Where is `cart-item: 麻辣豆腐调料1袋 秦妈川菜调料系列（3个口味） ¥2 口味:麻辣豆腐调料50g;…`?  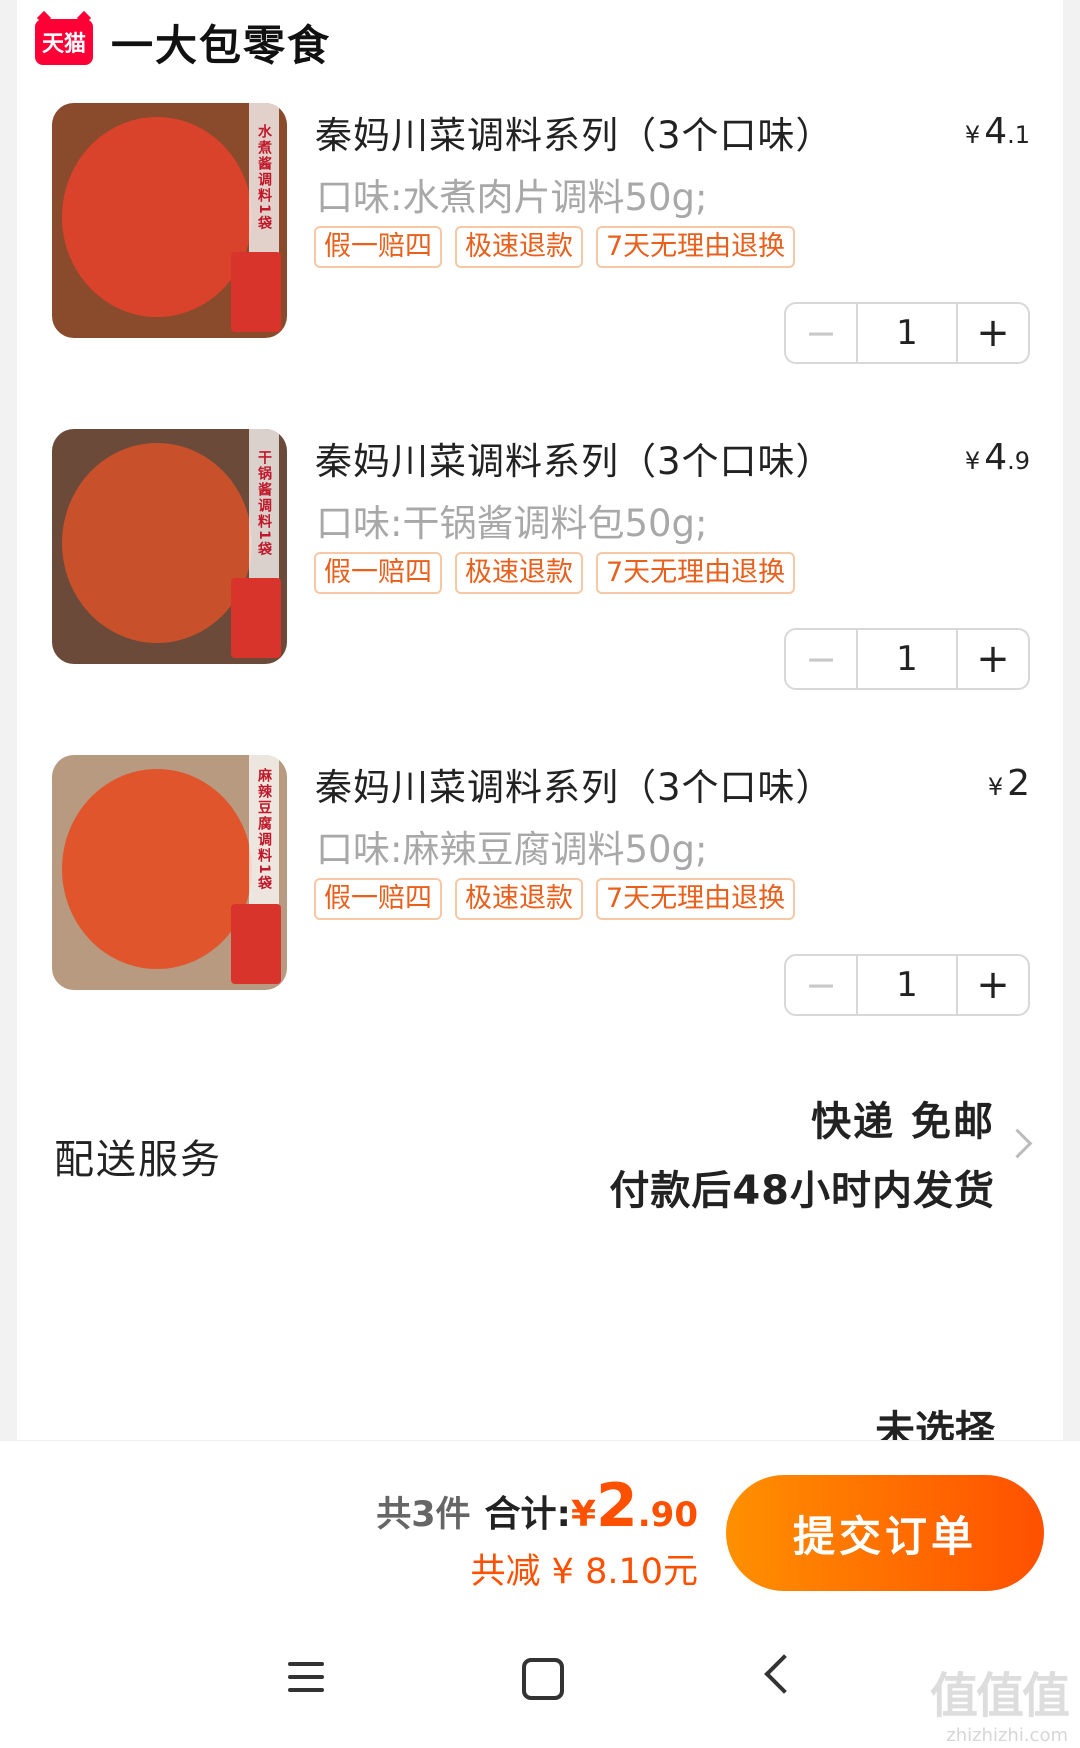 cart-item: 麻辣豆腐调料1袋 秦妈川菜调料系列（3个口味） ¥2 口味:麻辣豆腐调料50g;… is located at coordinates (532, 895).